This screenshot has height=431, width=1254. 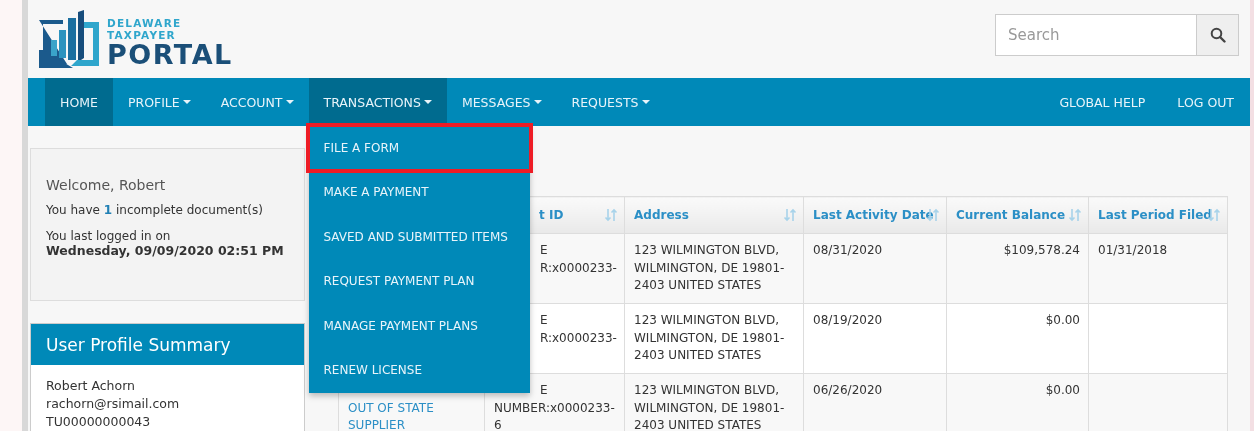 What do you see at coordinates (1133, 250) in the screenshot?
I see `table-cell-text: 01/31/2018` at bounding box center [1133, 250].